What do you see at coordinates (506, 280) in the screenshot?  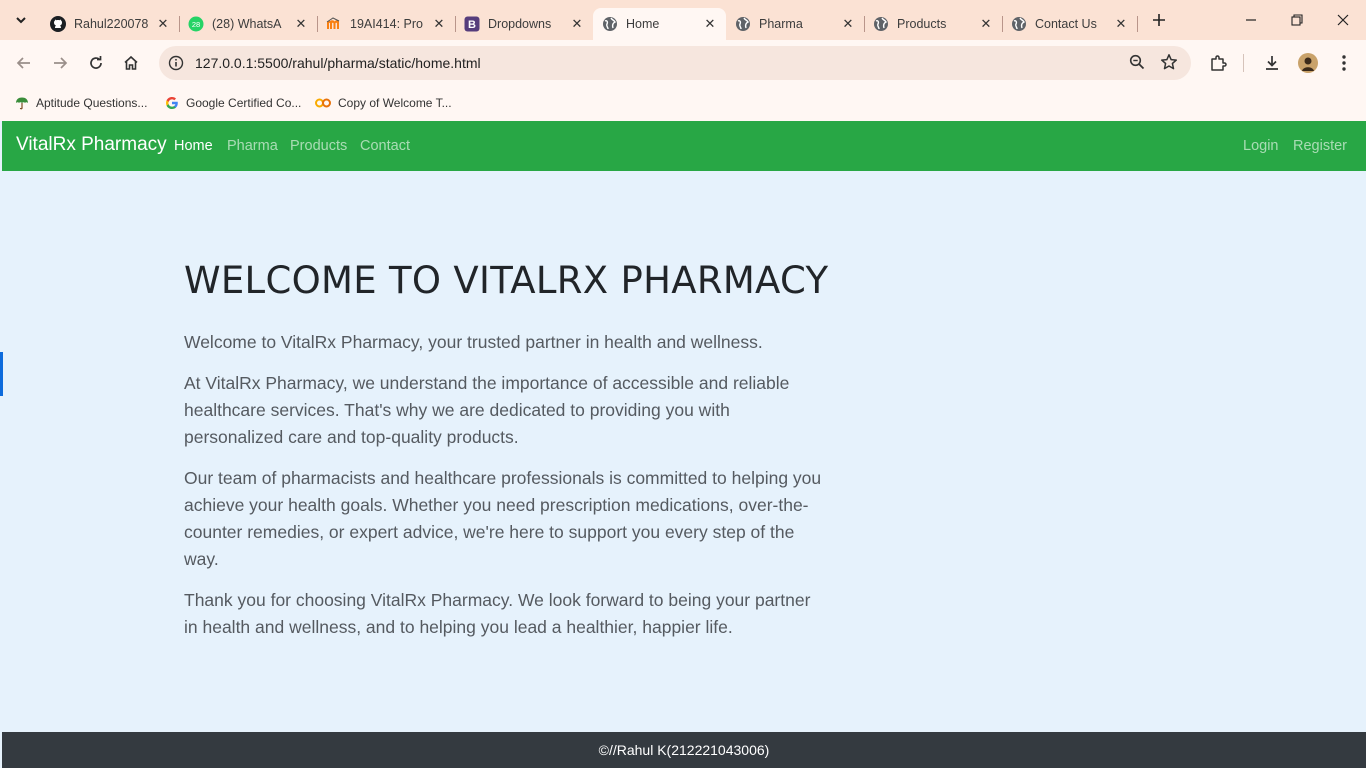 I see `page-title: WELCOME TO VITALRX PHARMACY` at bounding box center [506, 280].